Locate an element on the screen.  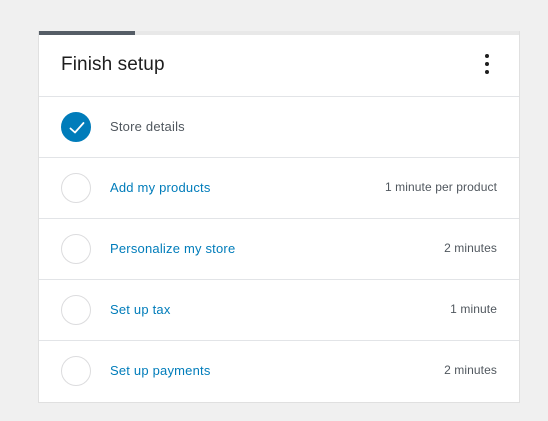
task-item-personalize-store: Personalize my store 2 minutes is located at coordinates (279, 249).